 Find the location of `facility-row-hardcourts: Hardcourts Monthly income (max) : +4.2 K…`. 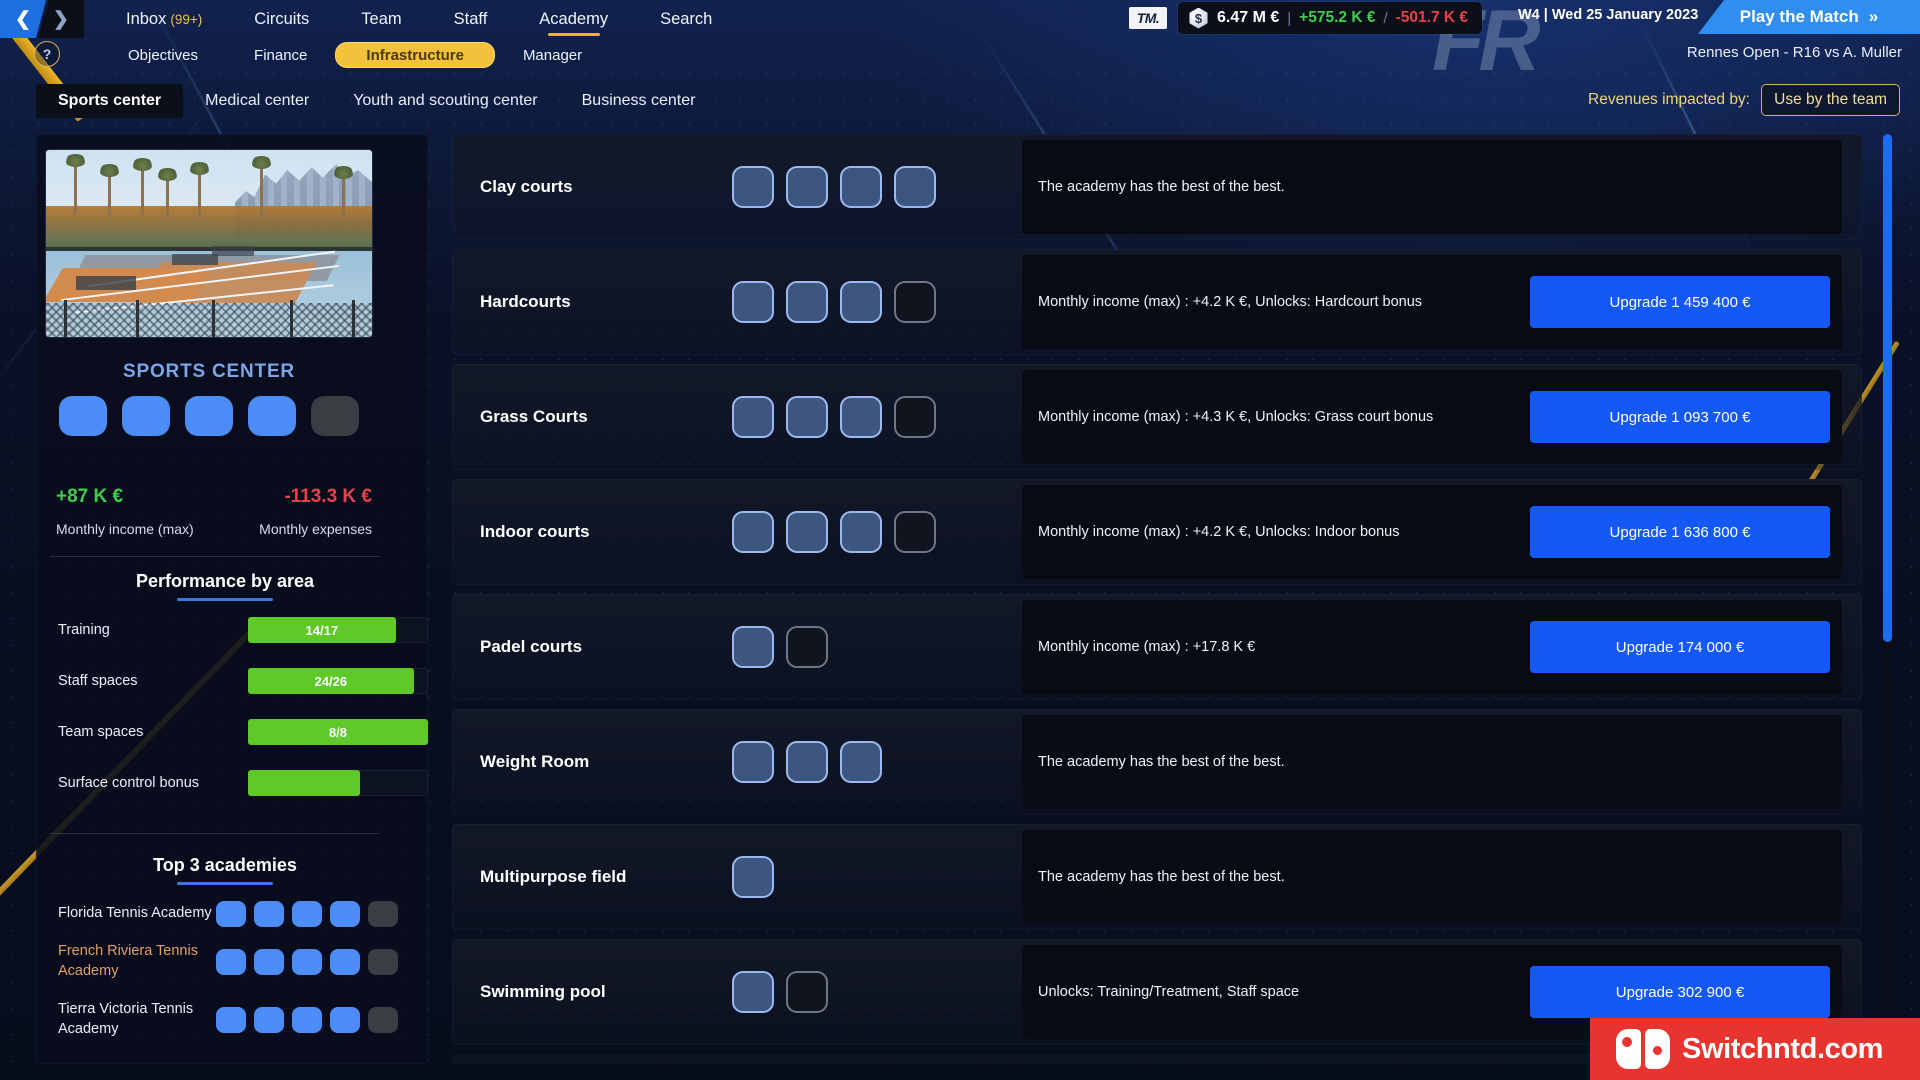

facility-row-hardcourts: Hardcourts Monthly income (max) : +4.2 K… is located at coordinates (1157, 302).